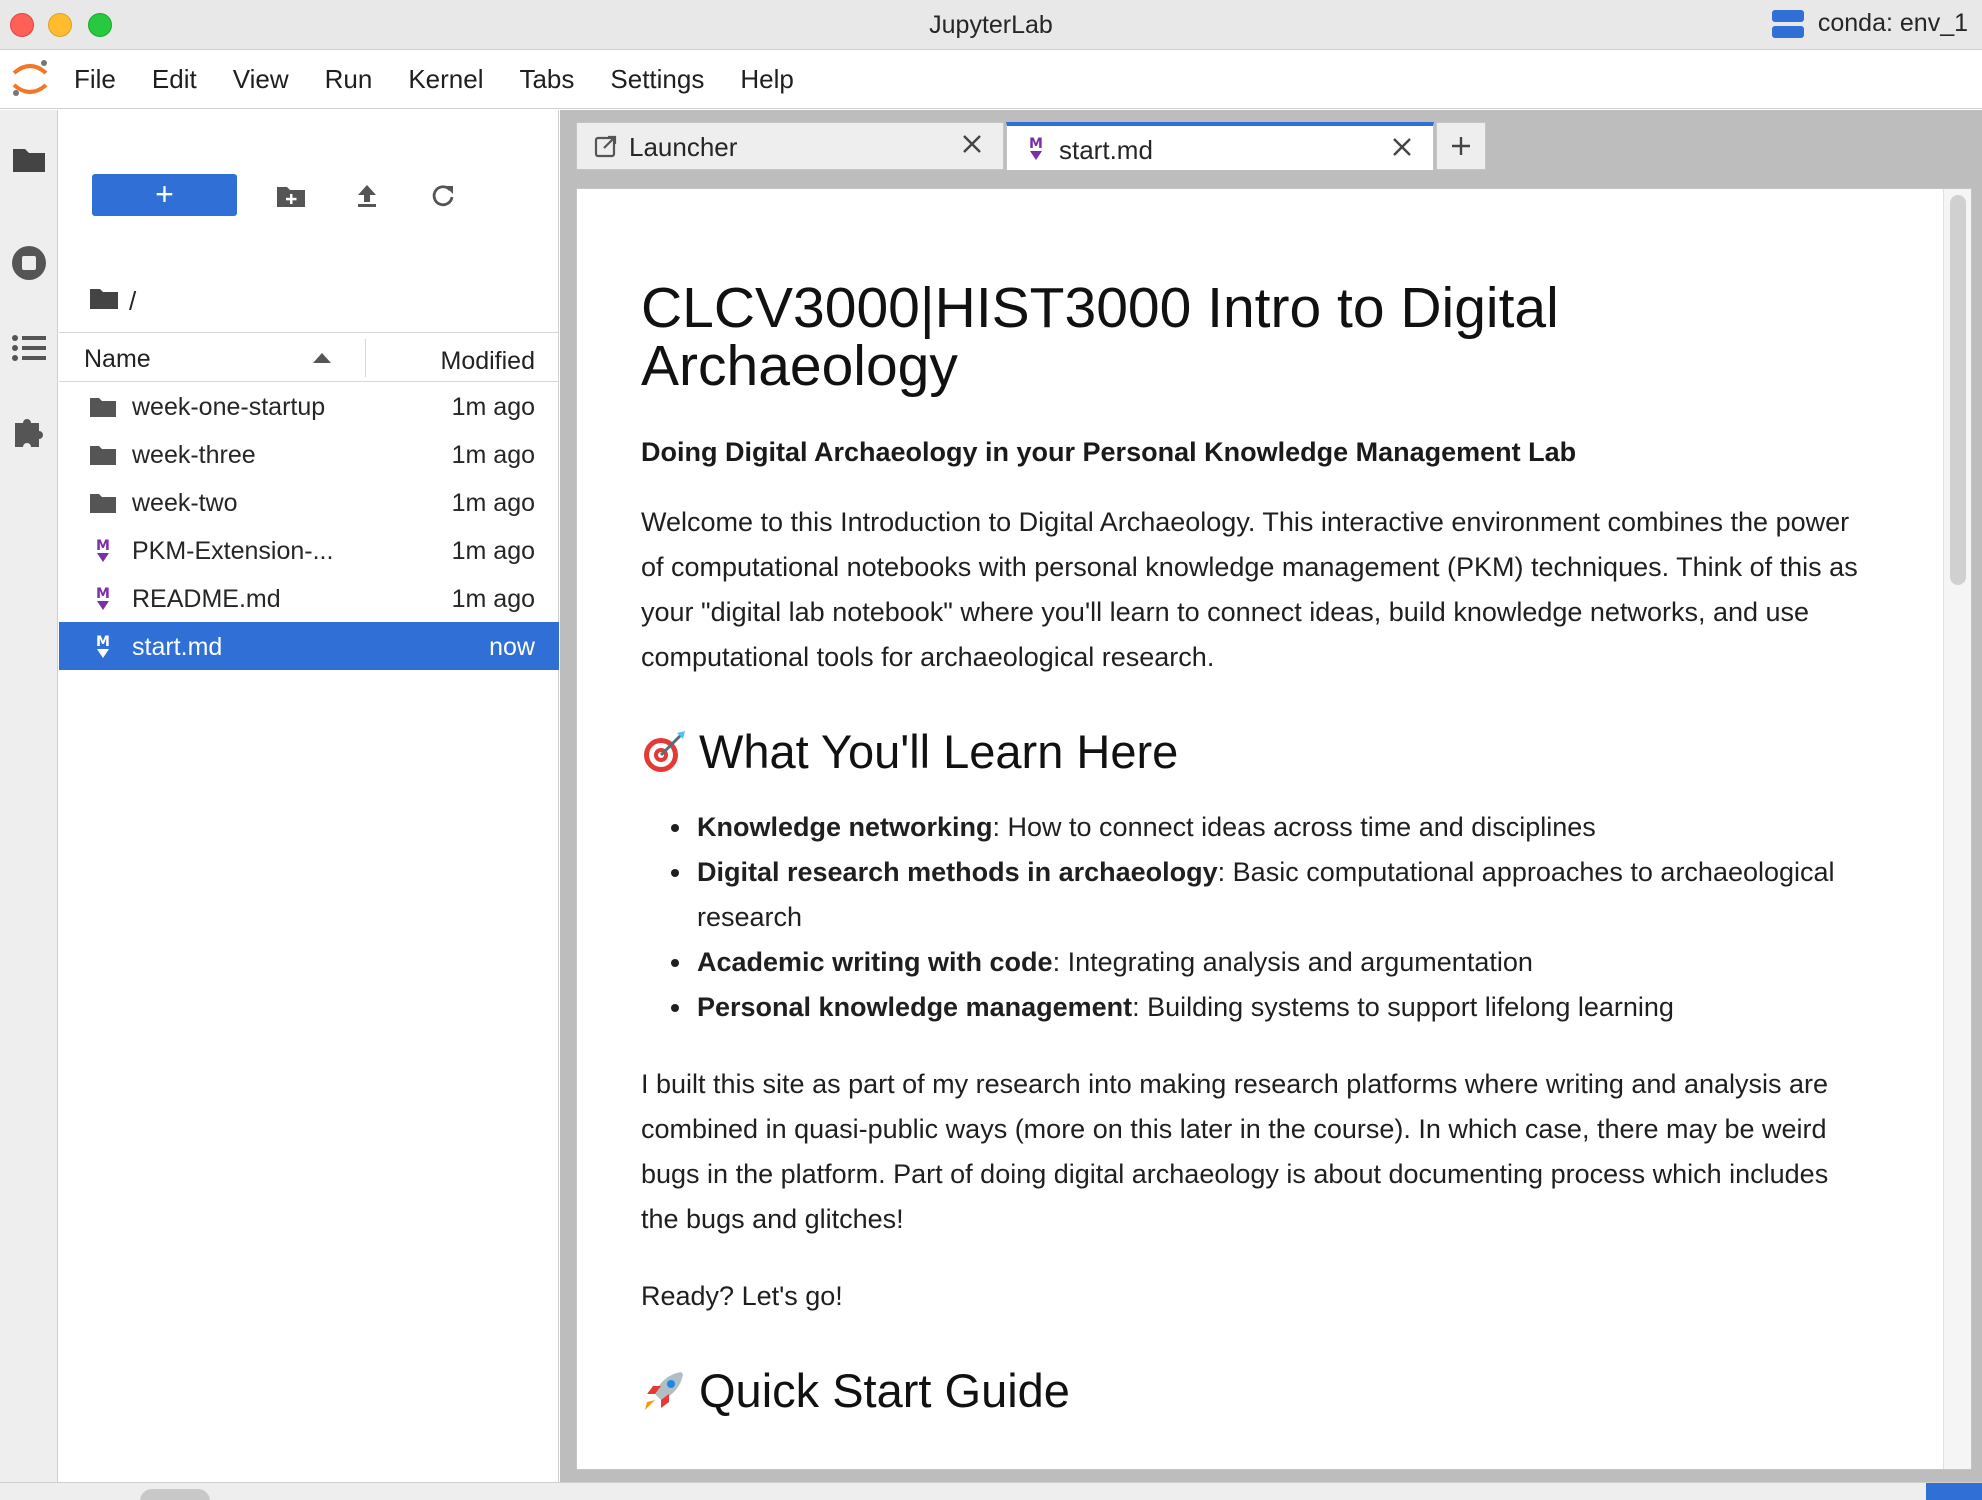  I want to click on toc-icon, so click(29, 348).